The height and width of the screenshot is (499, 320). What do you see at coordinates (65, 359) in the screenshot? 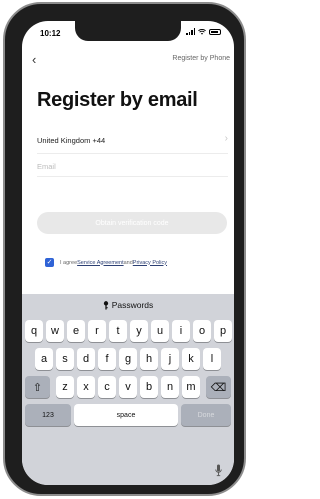
I see `key-s: s` at bounding box center [65, 359].